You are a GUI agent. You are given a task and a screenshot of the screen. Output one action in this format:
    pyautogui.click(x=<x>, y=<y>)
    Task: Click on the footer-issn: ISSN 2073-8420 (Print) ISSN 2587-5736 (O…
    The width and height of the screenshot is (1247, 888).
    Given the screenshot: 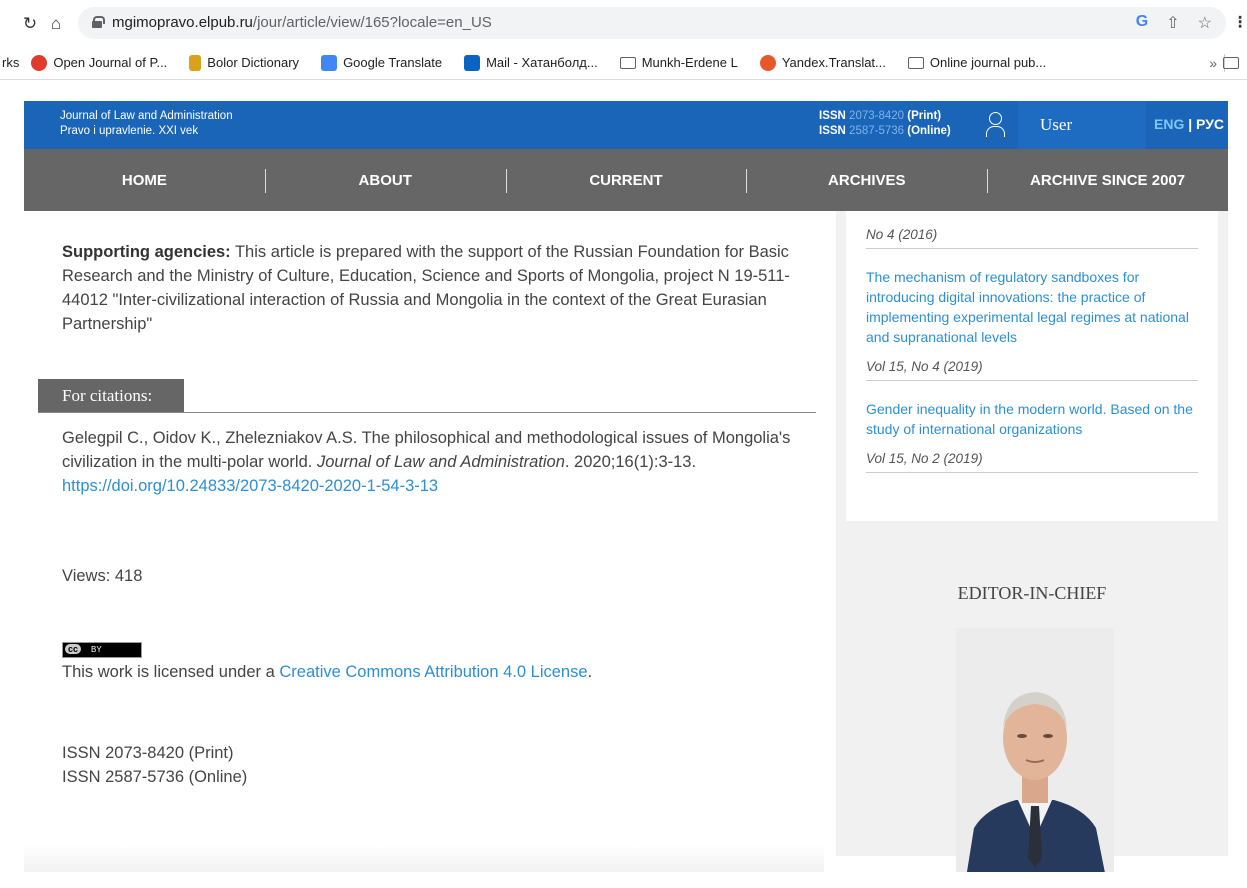 What is the action you would take?
    pyautogui.click(x=154, y=765)
    